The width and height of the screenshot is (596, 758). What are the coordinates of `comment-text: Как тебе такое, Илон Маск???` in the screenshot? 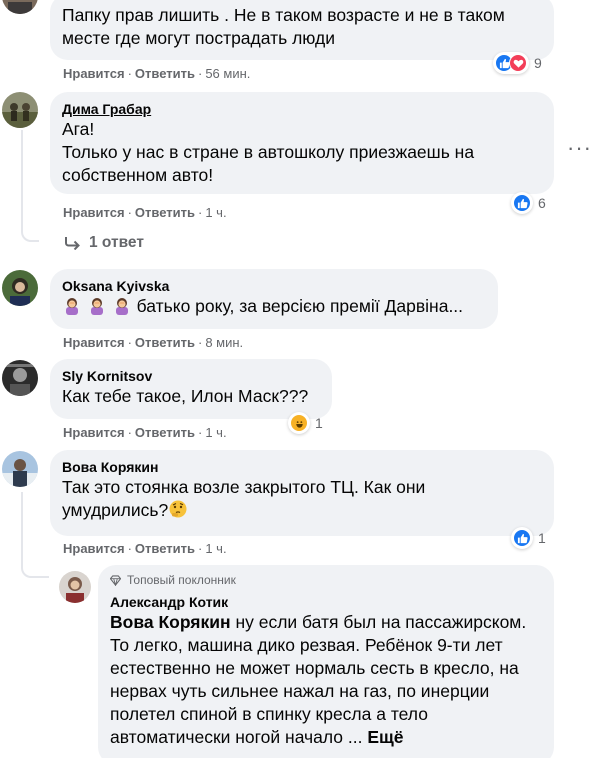 It's located at (185, 396).